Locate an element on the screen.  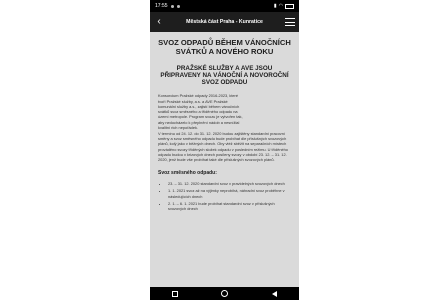
app-bar: ‹ Městská část Praha - Kunratice is located at coordinates (224, 22).